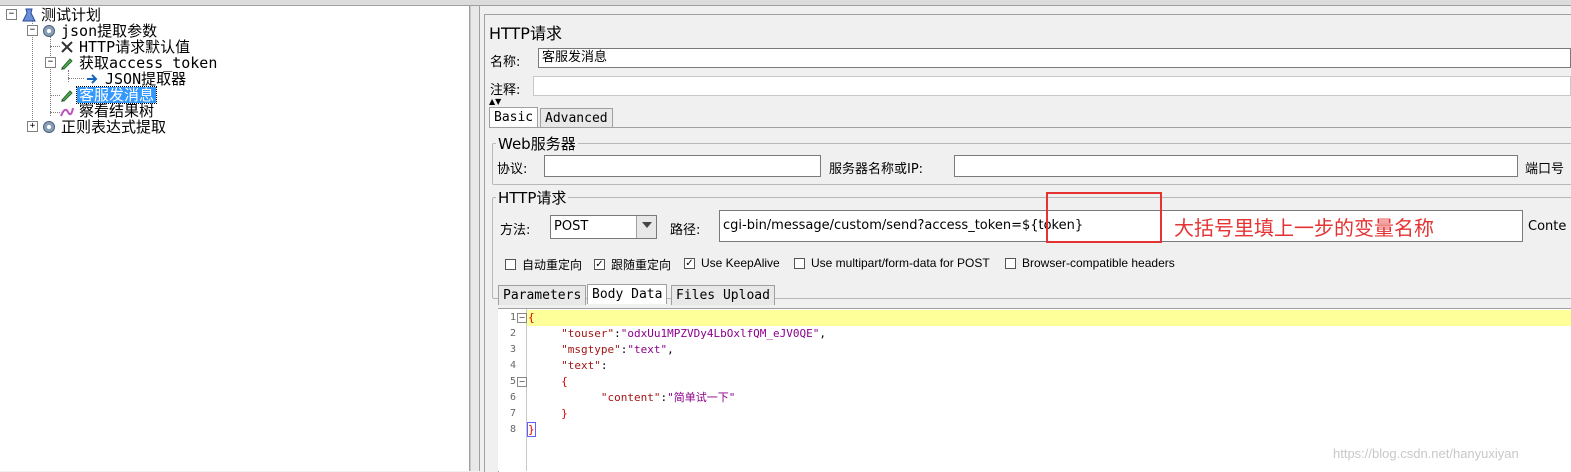 This screenshot has height=472, width=1571. What do you see at coordinates (1547, 226) in the screenshot?
I see `content-encoding-label: Conte` at bounding box center [1547, 226].